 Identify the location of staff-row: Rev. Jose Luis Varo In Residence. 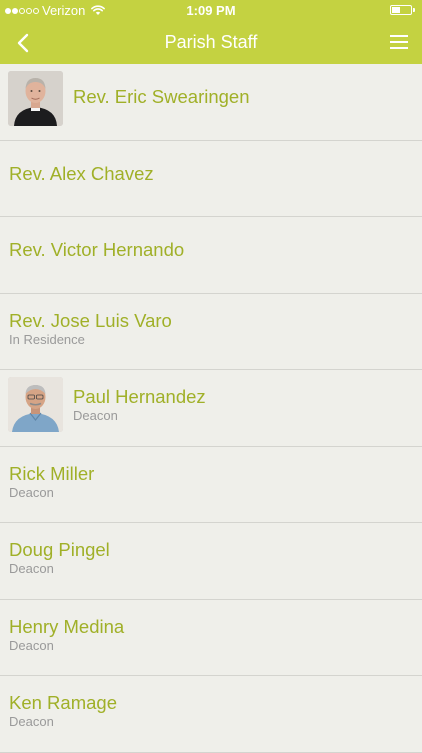
(211, 332).